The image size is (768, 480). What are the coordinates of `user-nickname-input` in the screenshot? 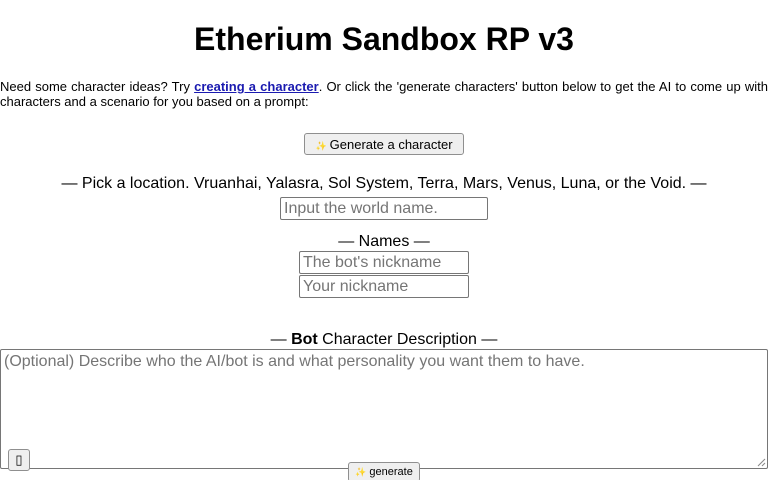 It's located at (384, 286).